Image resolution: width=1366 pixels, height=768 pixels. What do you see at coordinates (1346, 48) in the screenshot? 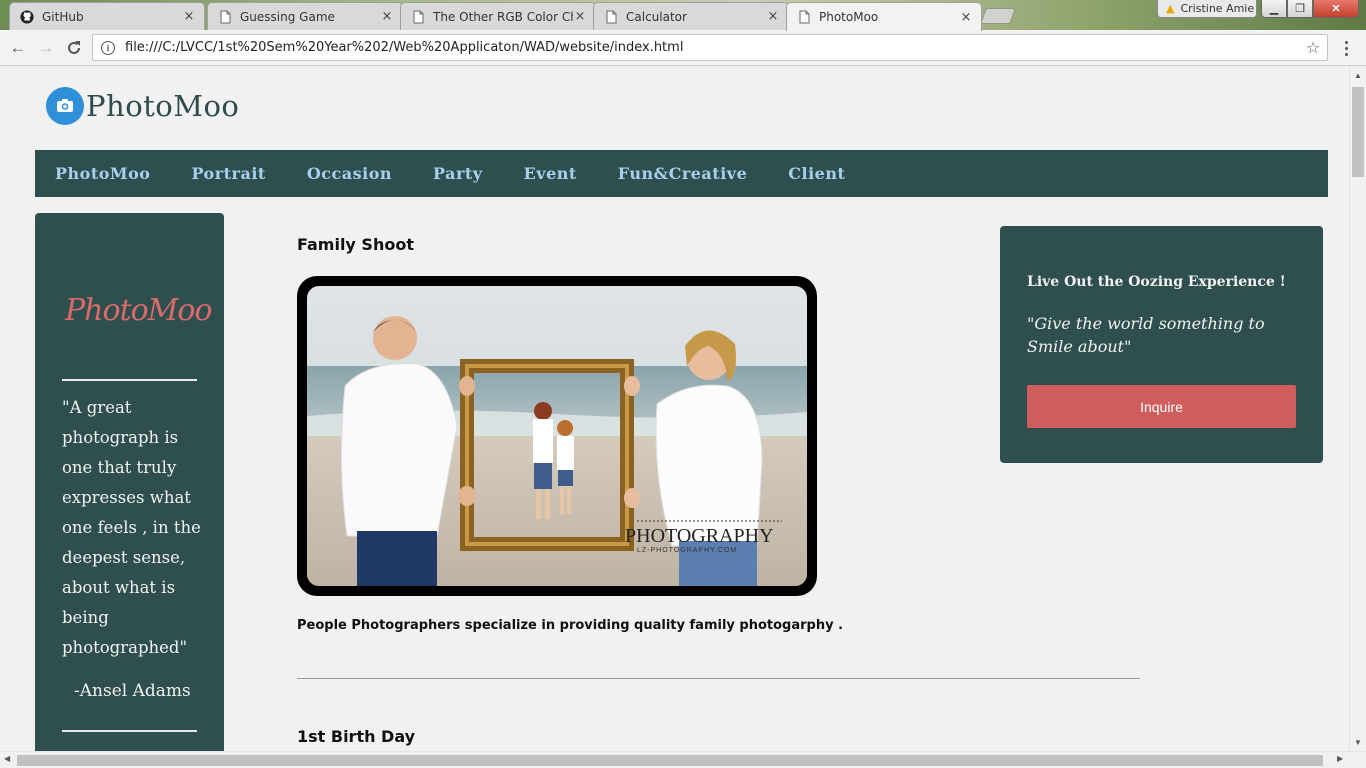
I see `browser-menu-icon` at bounding box center [1346, 48].